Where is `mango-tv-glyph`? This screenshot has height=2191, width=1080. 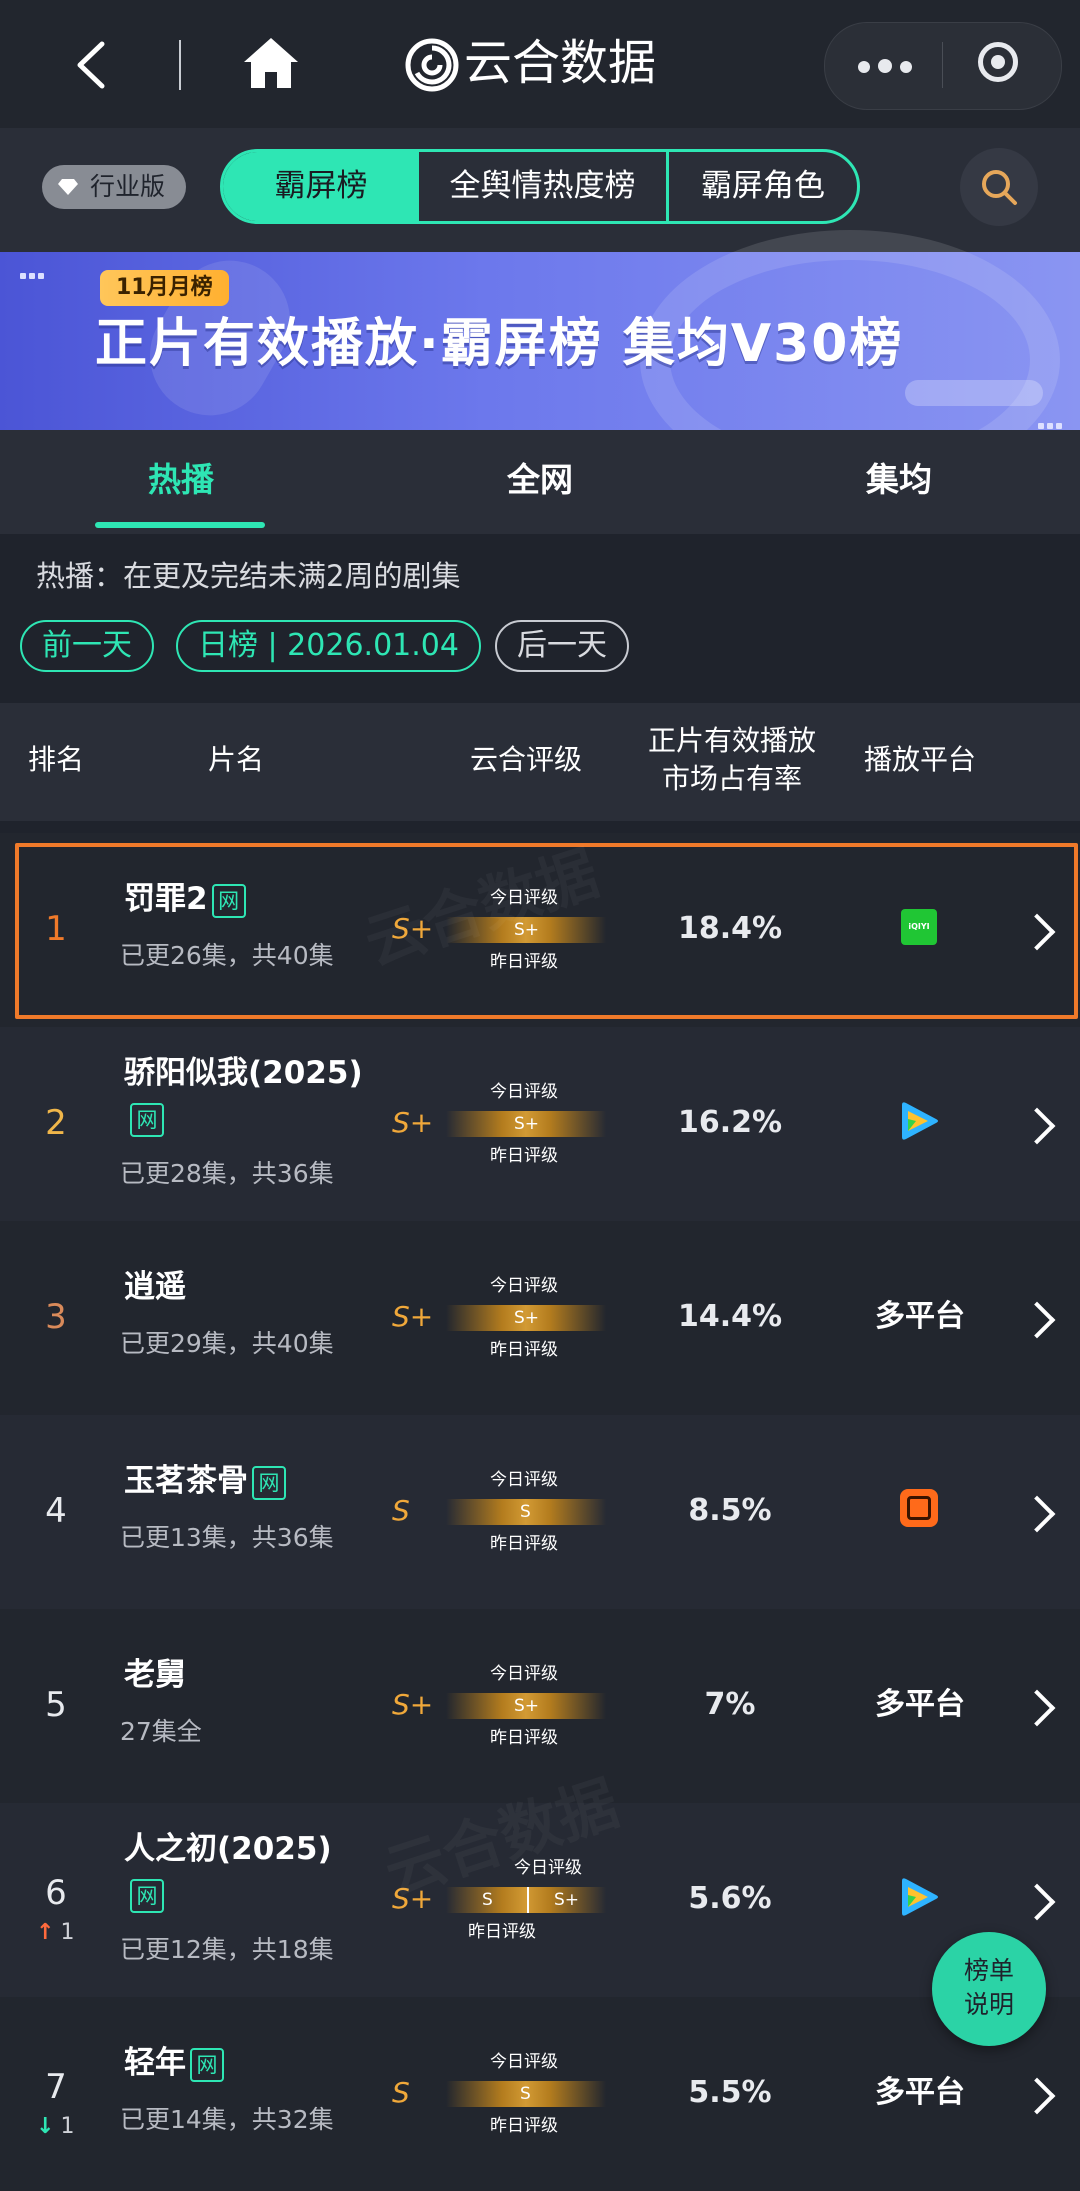 mango-tv-glyph is located at coordinates (919, 1508).